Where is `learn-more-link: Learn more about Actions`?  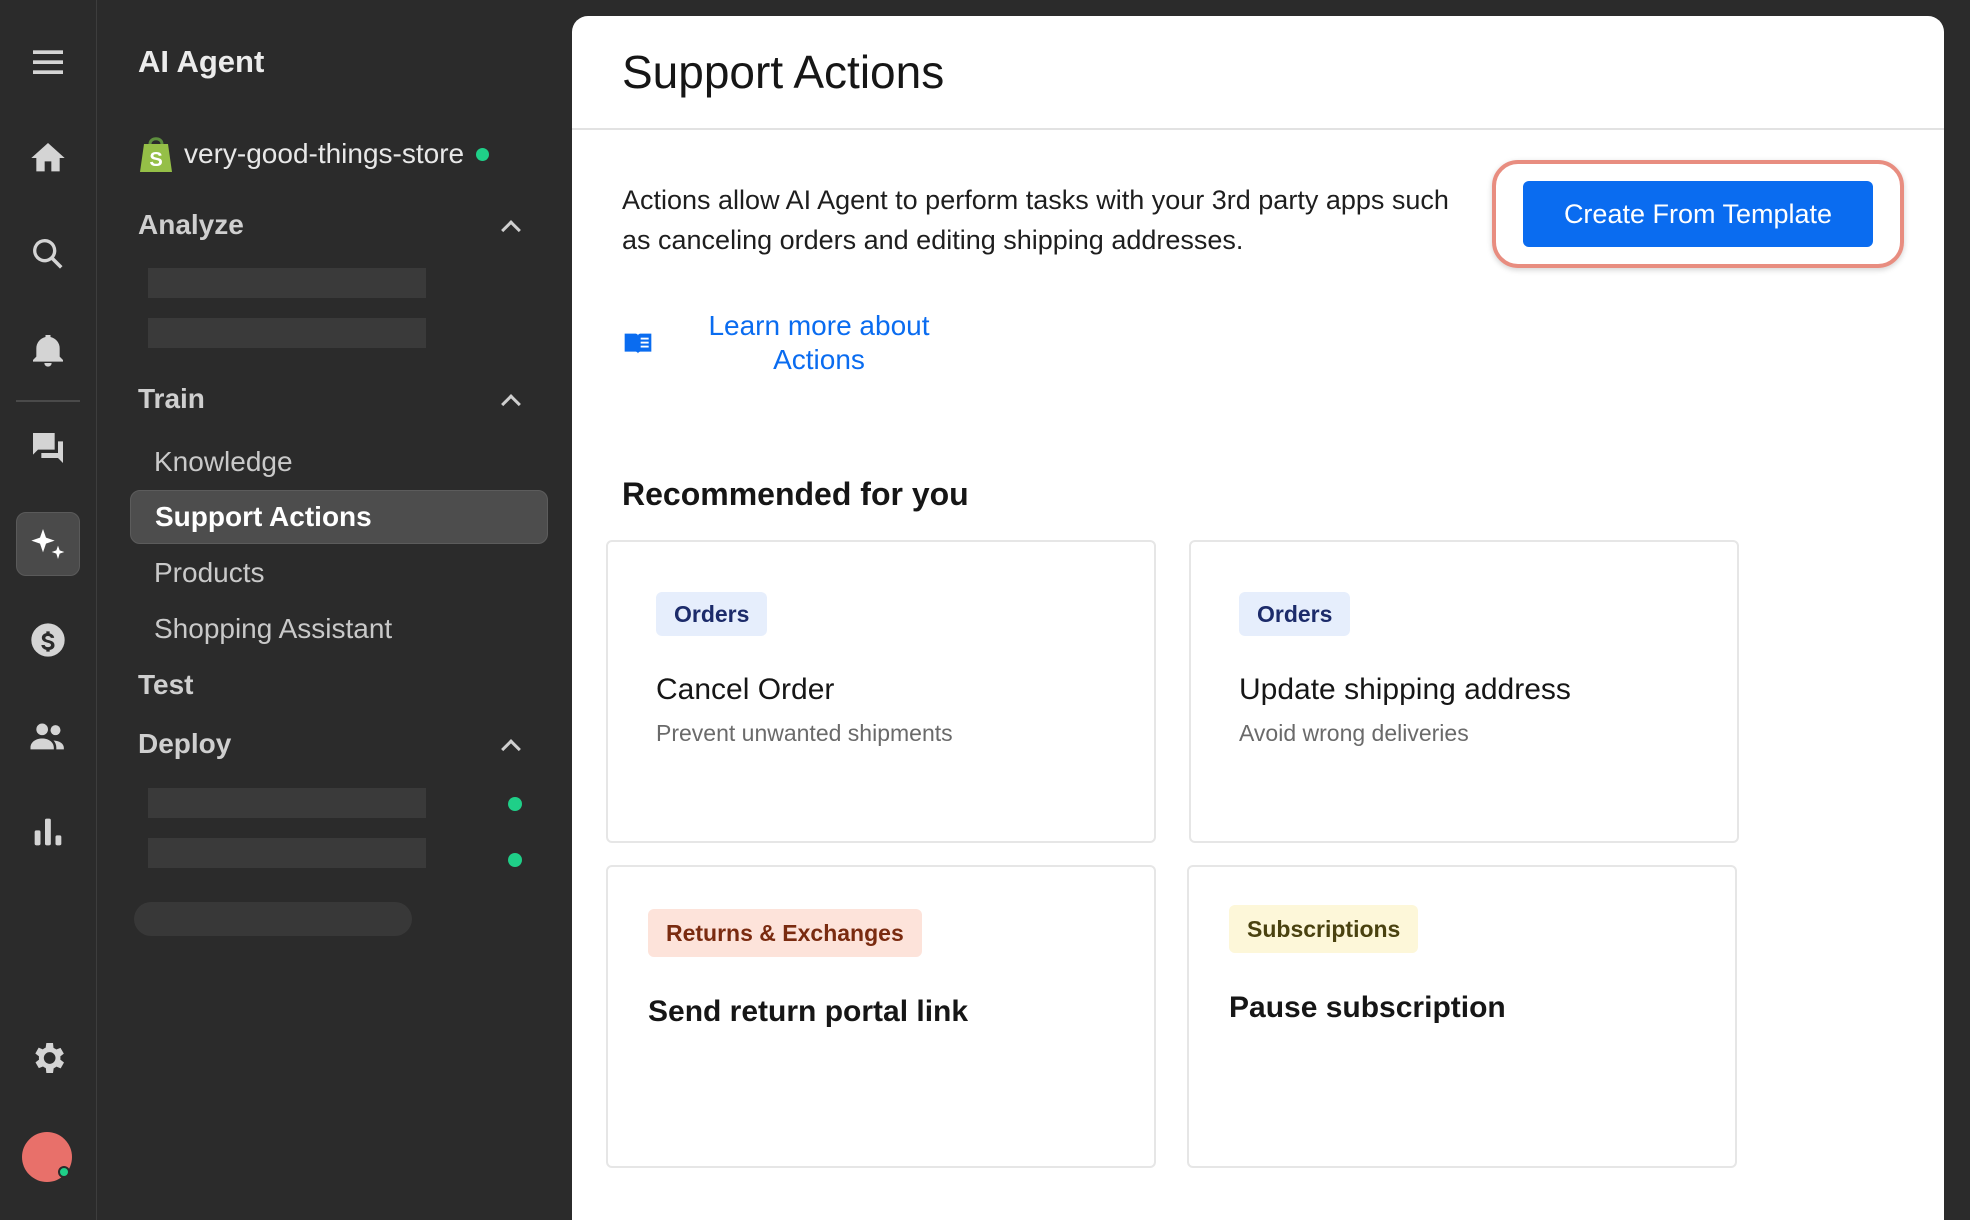
learn-more-link: Learn more about Actions is located at coordinates (783, 343).